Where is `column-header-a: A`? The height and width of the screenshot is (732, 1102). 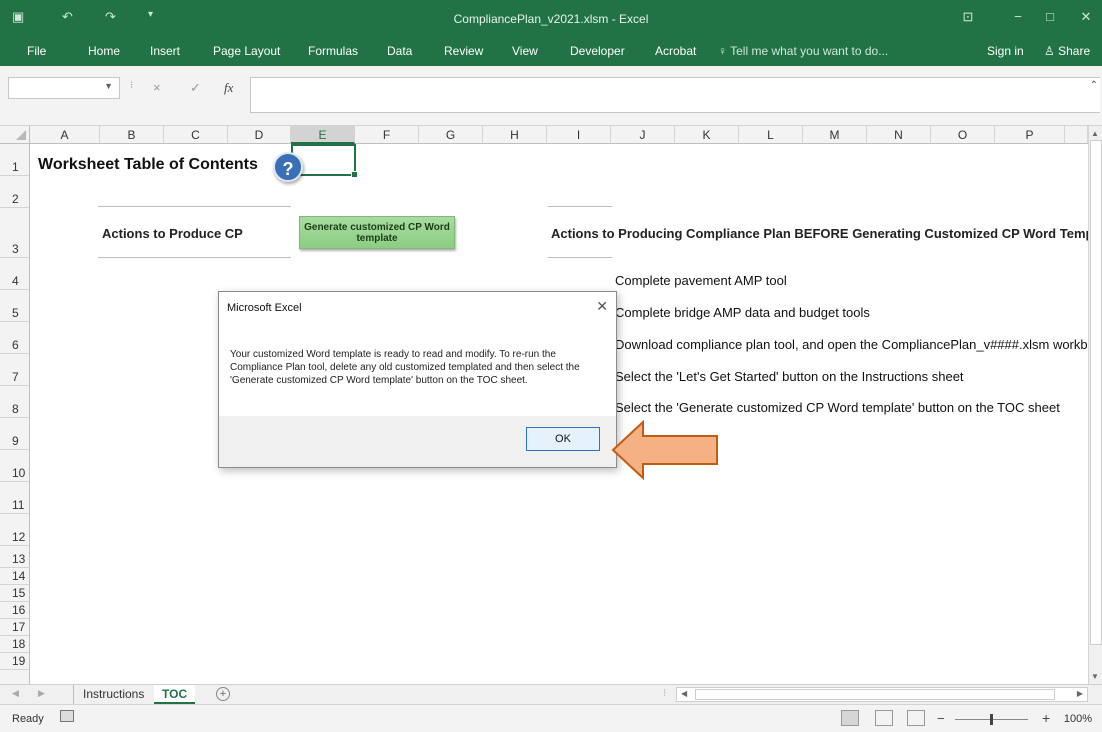
column-header-a: A is located at coordinates (65, 135).